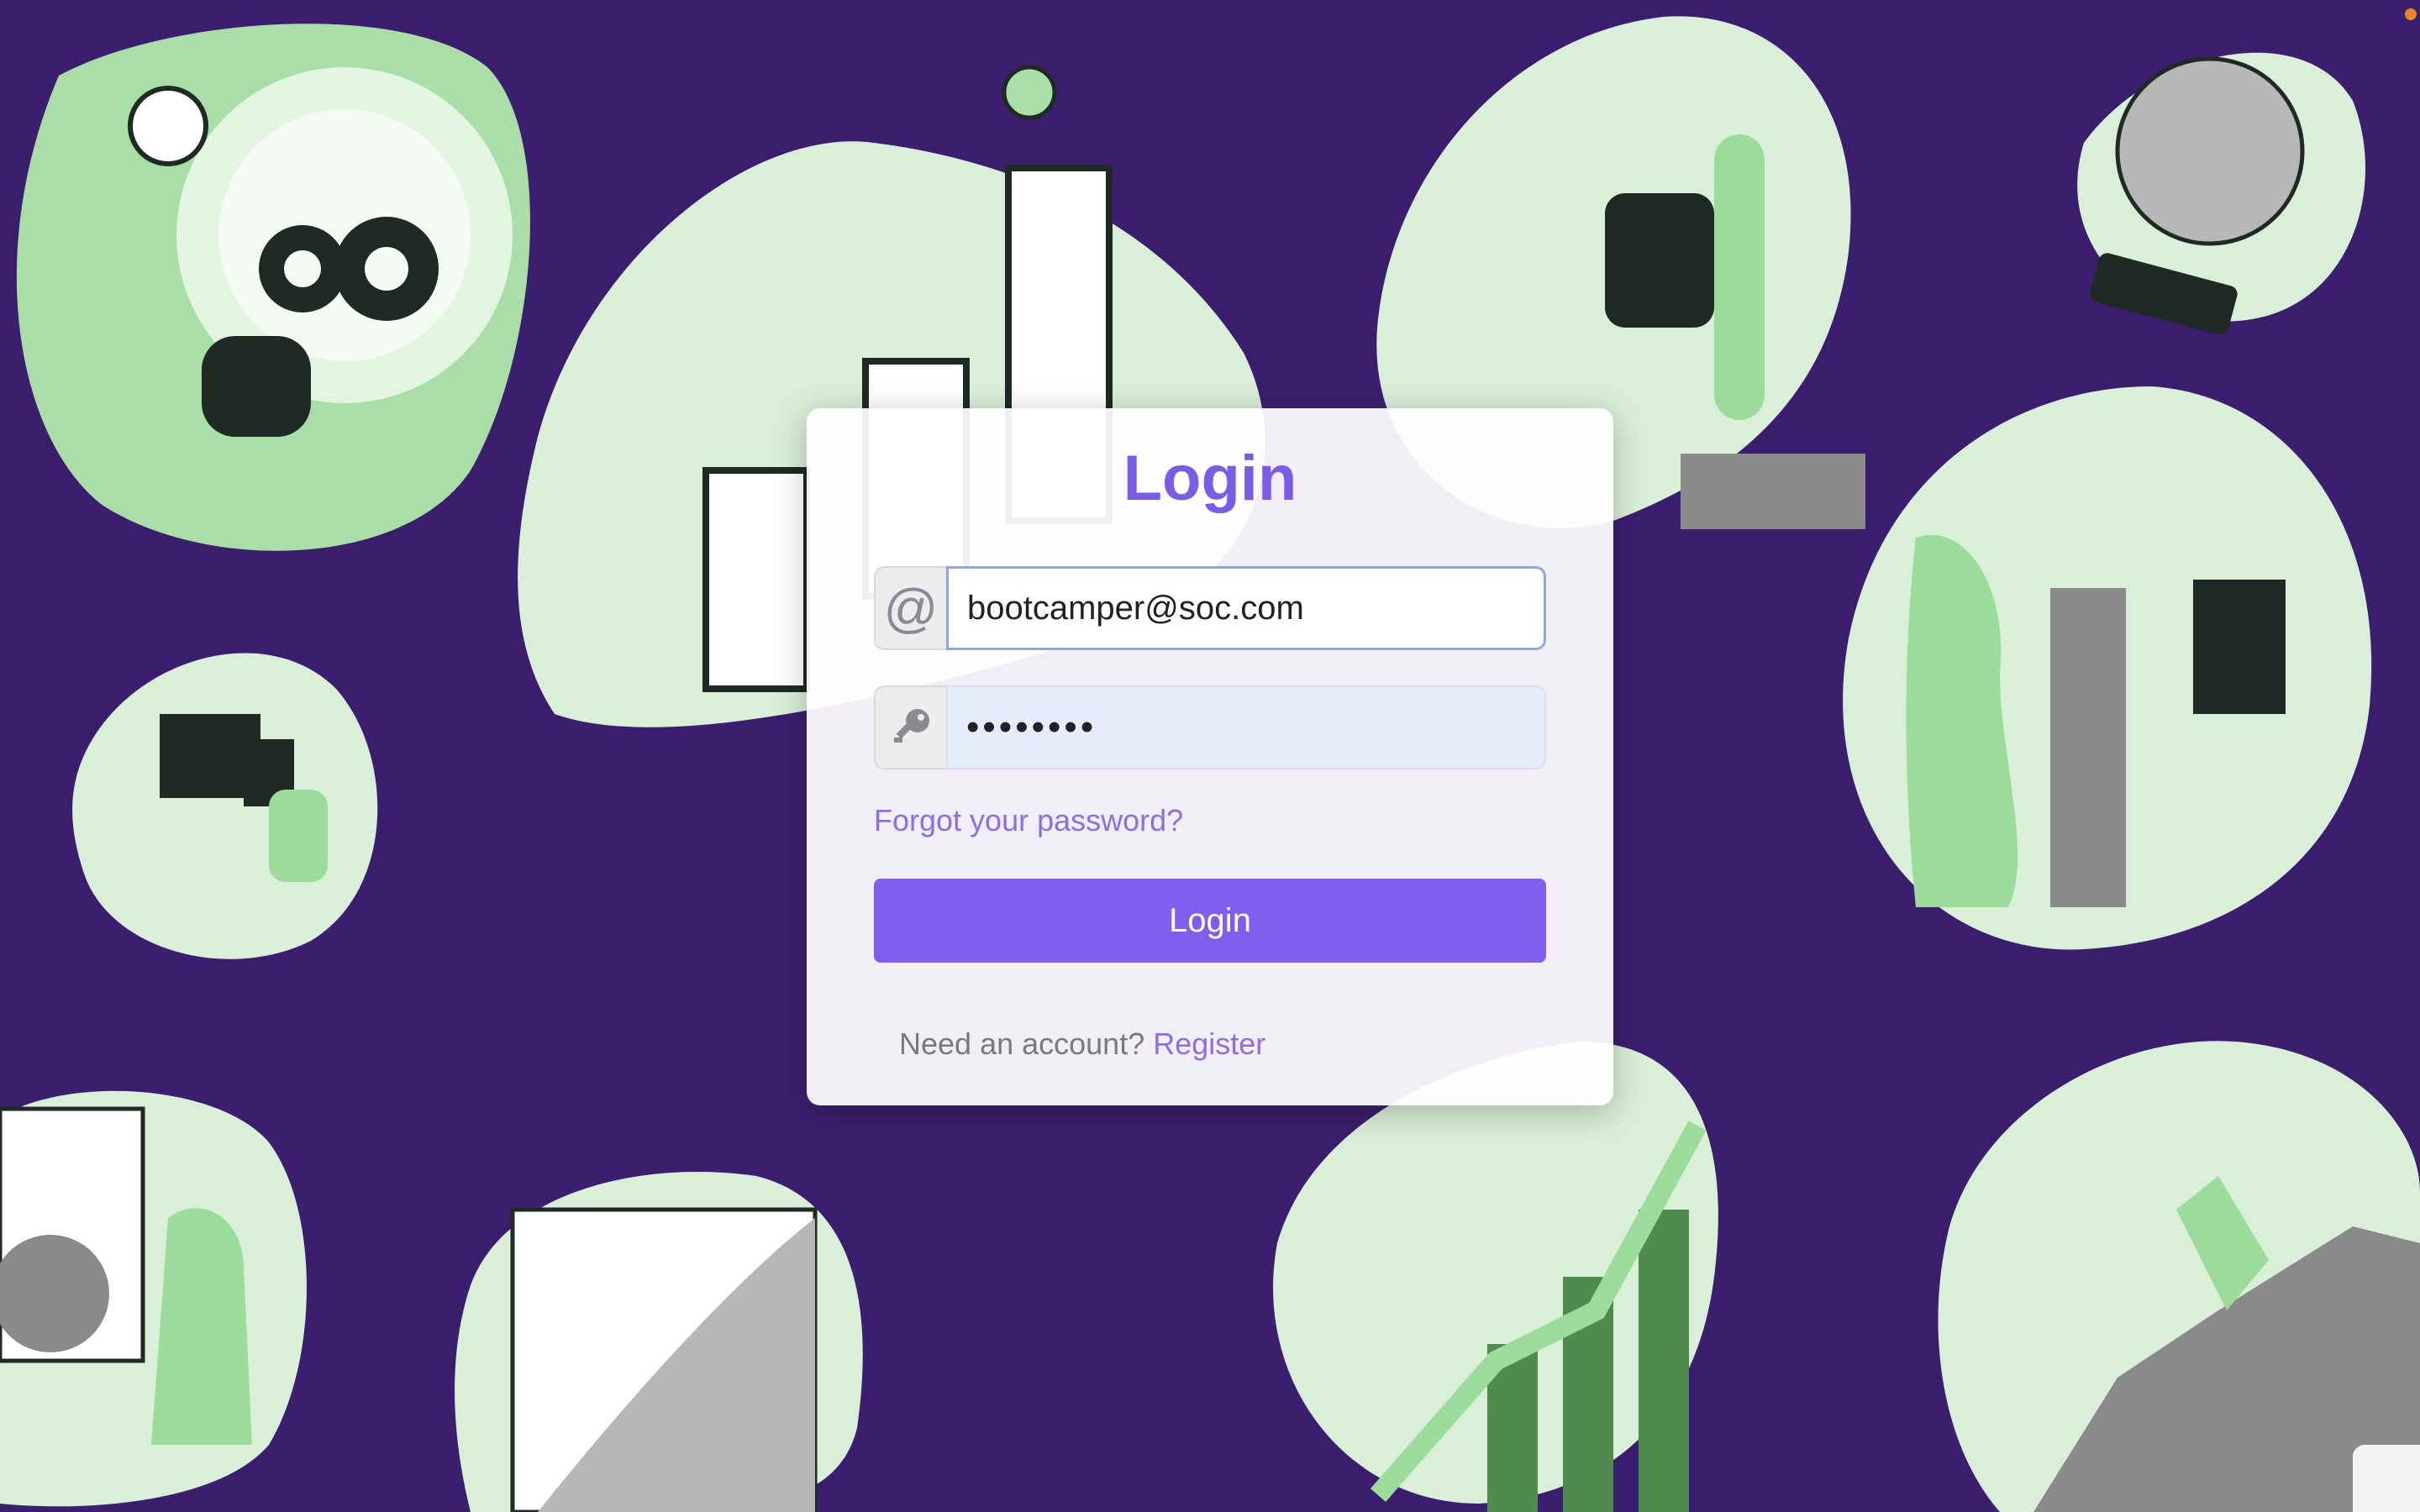 The width and height of the screenshot is (2420, 1512). What do you see at coordinates (2411, 14) in the screenshot?
I see `window-status-dot` at bounding box center [2411, 14].